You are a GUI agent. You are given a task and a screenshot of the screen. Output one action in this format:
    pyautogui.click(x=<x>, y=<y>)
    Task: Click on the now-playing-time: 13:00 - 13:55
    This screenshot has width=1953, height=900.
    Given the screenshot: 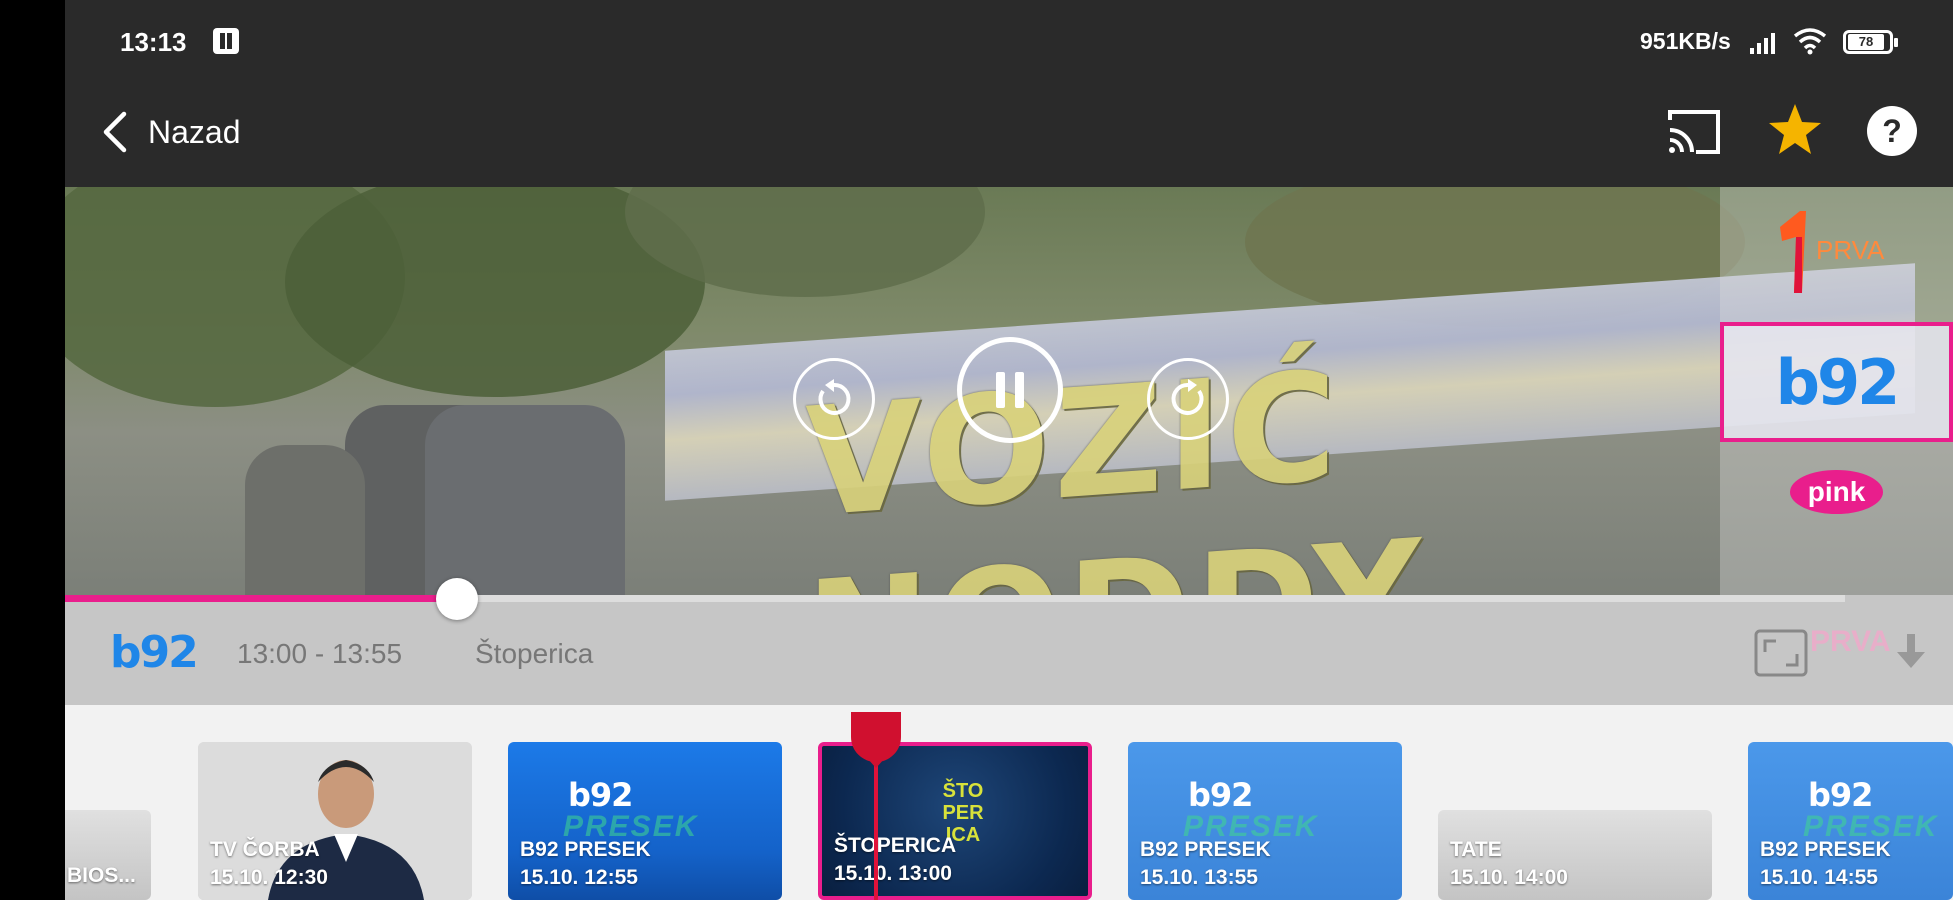 What is the action you would take?
    pyautogui.click(x=320, y=653)
    